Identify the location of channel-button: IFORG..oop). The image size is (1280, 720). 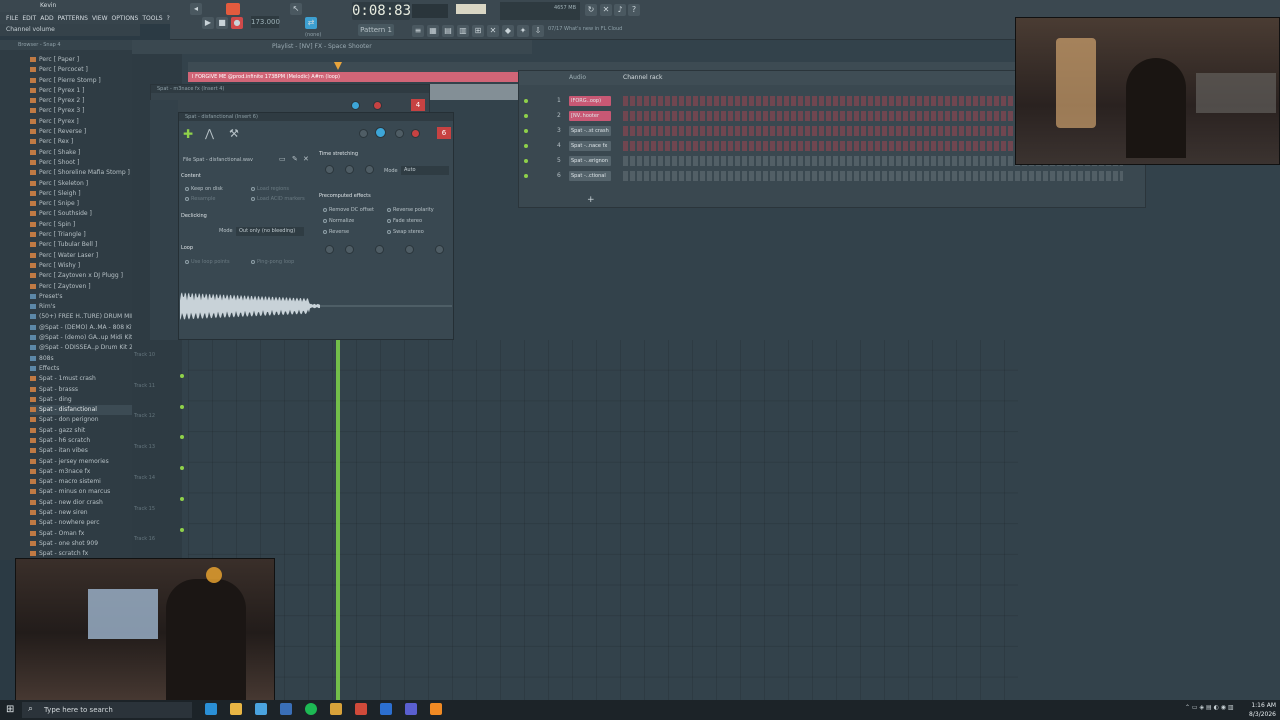
(590, 101).